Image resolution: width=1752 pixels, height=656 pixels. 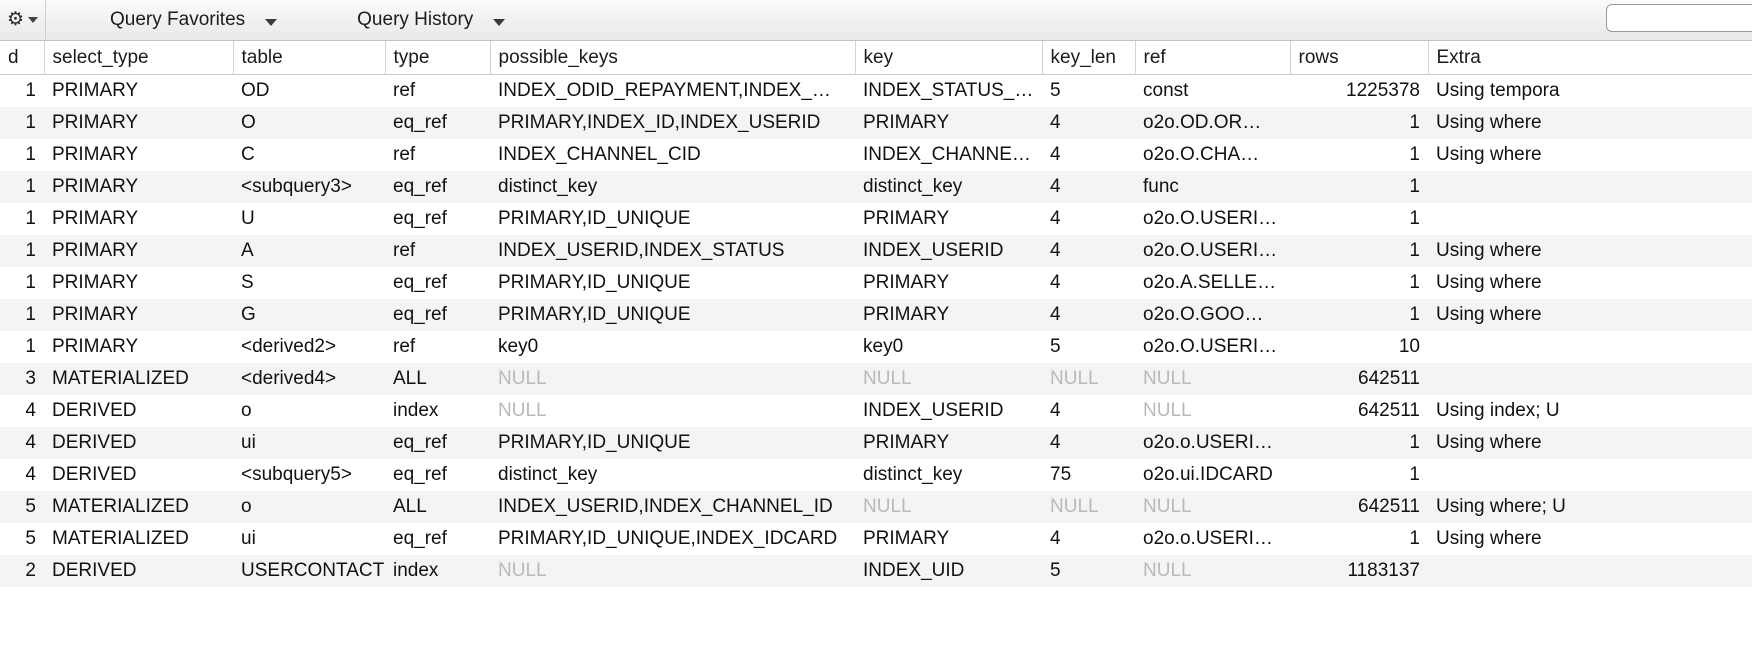 What do you see at coordinates (309, 123) in the screenshot?
I see `row-cell-table: O` at bounding box center [309, 123].